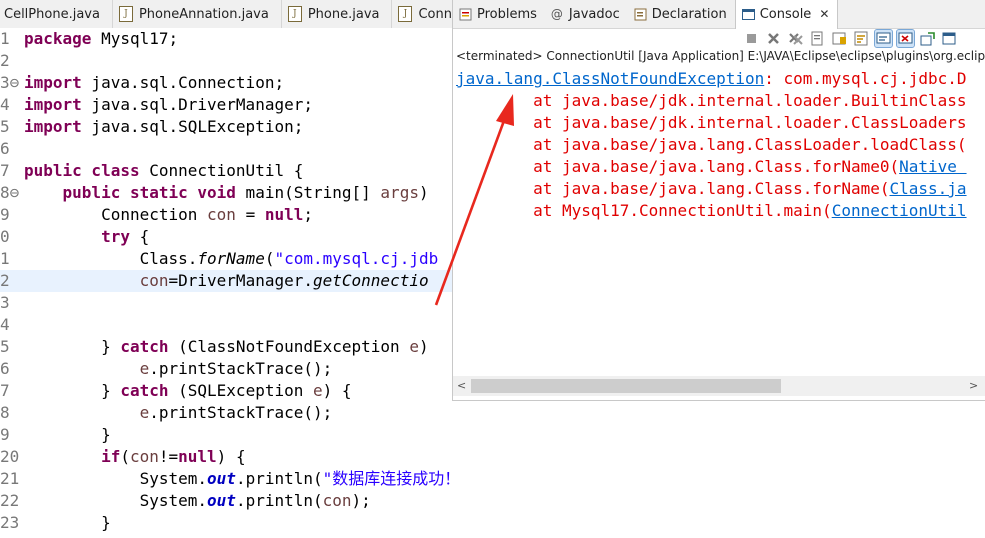 This screenshot has width=985, height=538. I want to click on code-line: 7 } catch (SQLException e) {, so click(226, 391).